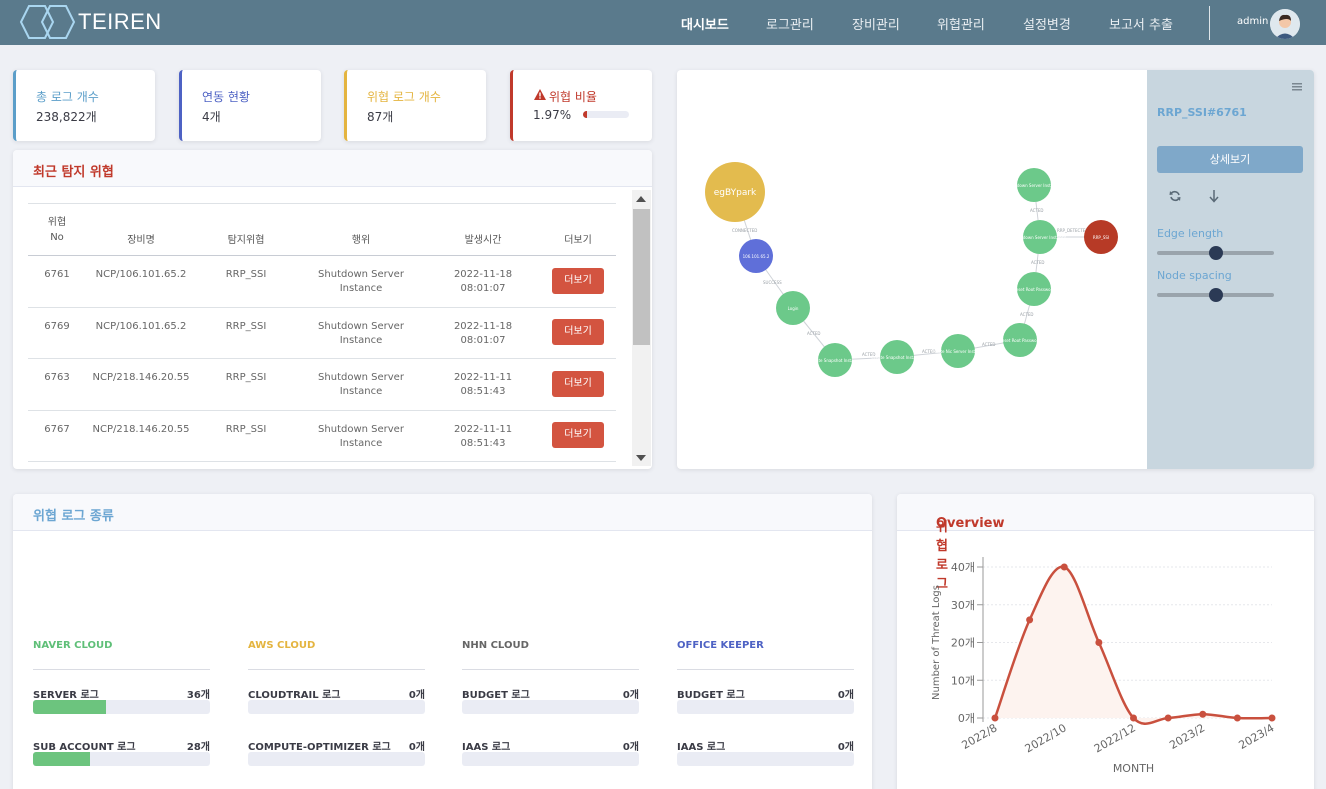 This screenshot has height=789, width=1326. What do you see at coordinates (793, 308) in the screenshot?
I see `node-label: Login` at bounding box center [793, 308].